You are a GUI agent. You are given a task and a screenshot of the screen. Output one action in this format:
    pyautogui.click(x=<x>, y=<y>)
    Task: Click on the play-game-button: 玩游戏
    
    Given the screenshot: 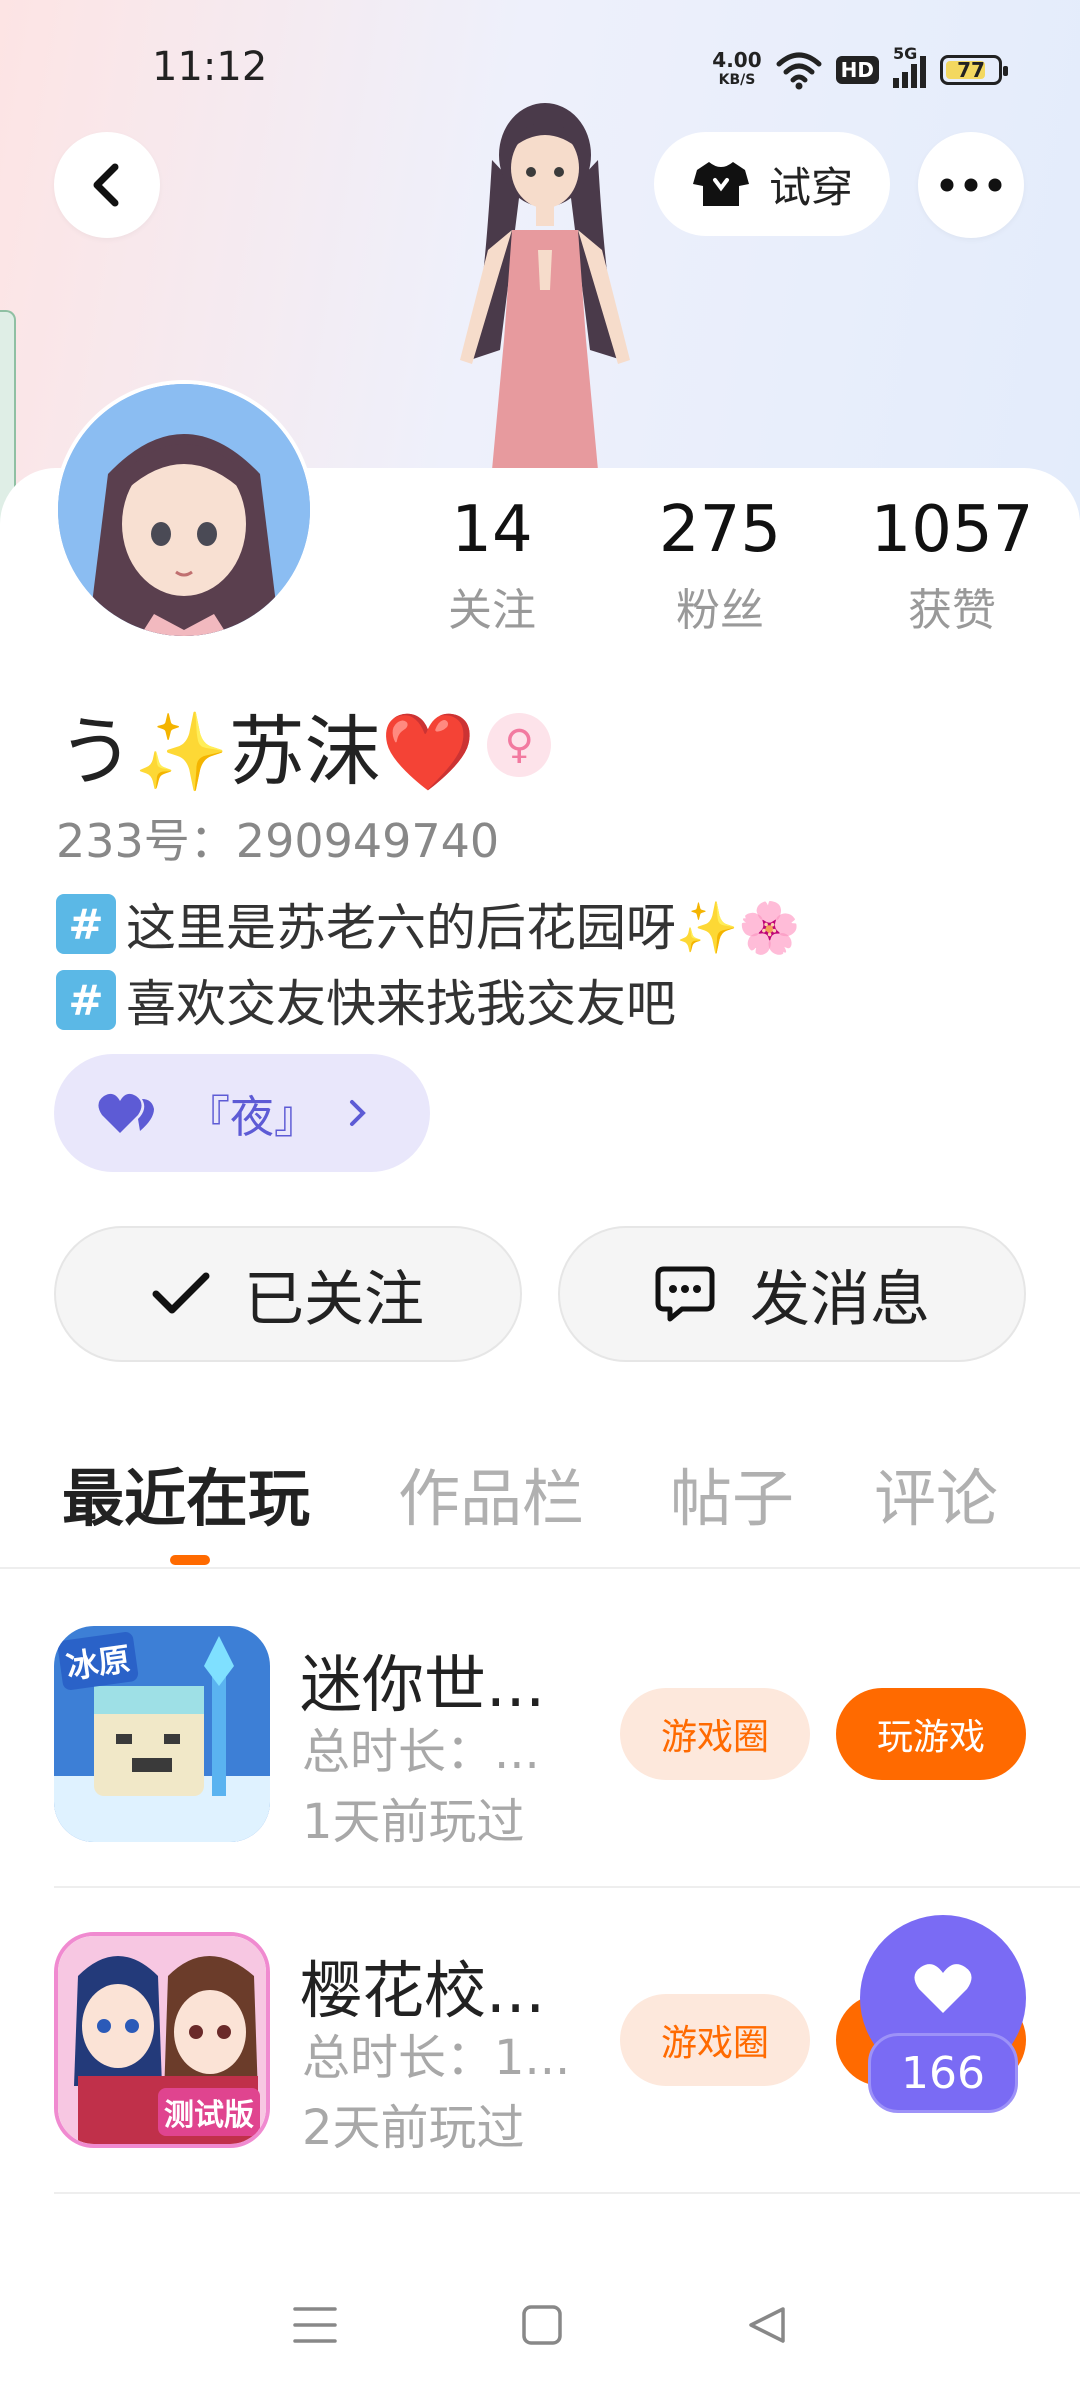 What is the action you would take?
    pyautogui.click(x=931, y=1734)
    